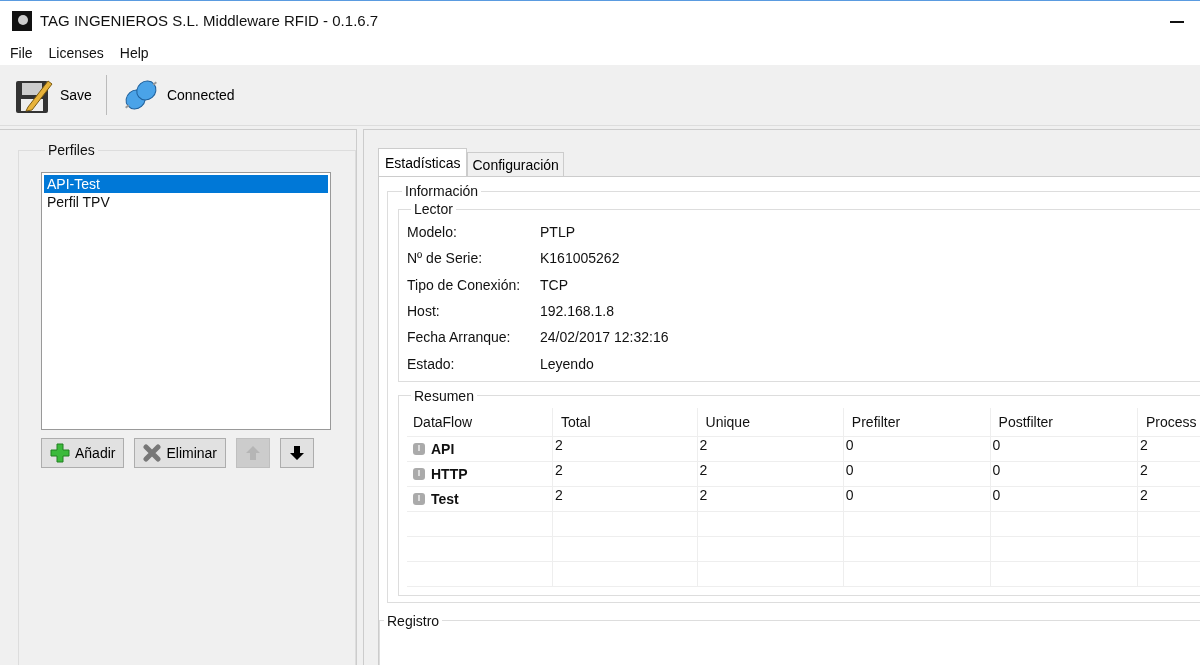 The width and height of the screenshot is (1200, 665). What do you see at coordinates (443, 448) in the screenshot?
I see `table-cell: API` at bounding box center [443, 448].